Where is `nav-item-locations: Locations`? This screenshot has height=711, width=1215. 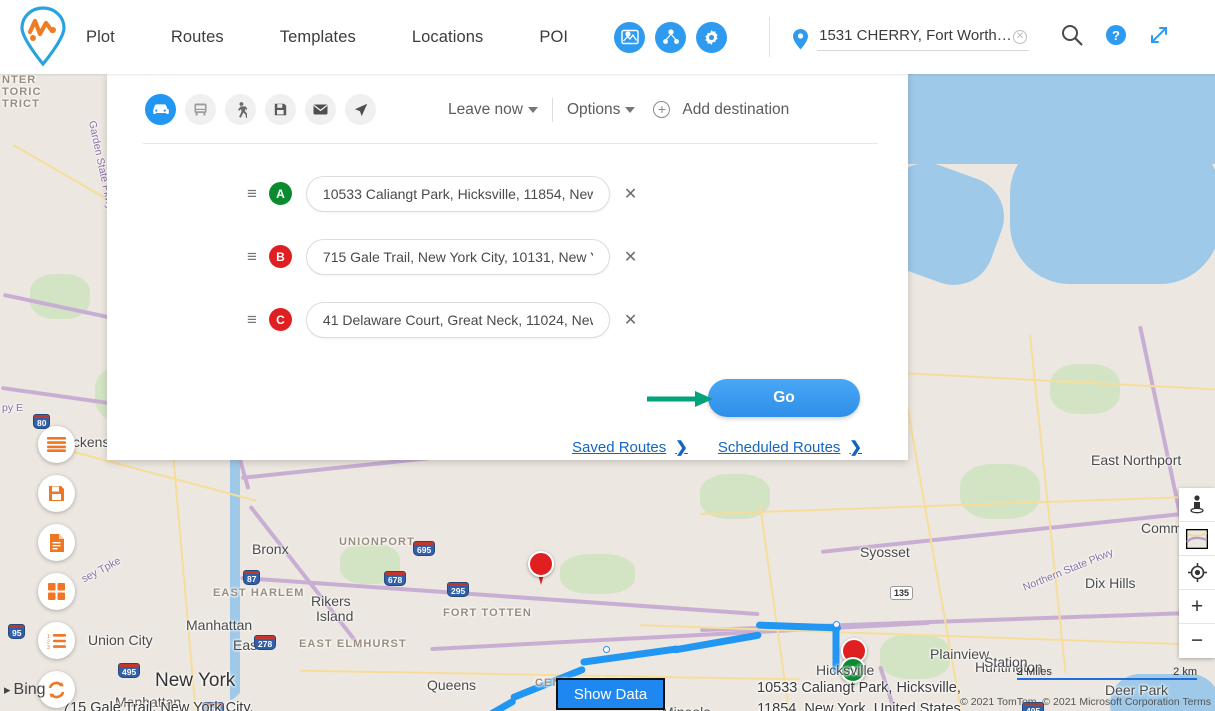
nav-item-locations: Locations is located at coordinates (448, 37).